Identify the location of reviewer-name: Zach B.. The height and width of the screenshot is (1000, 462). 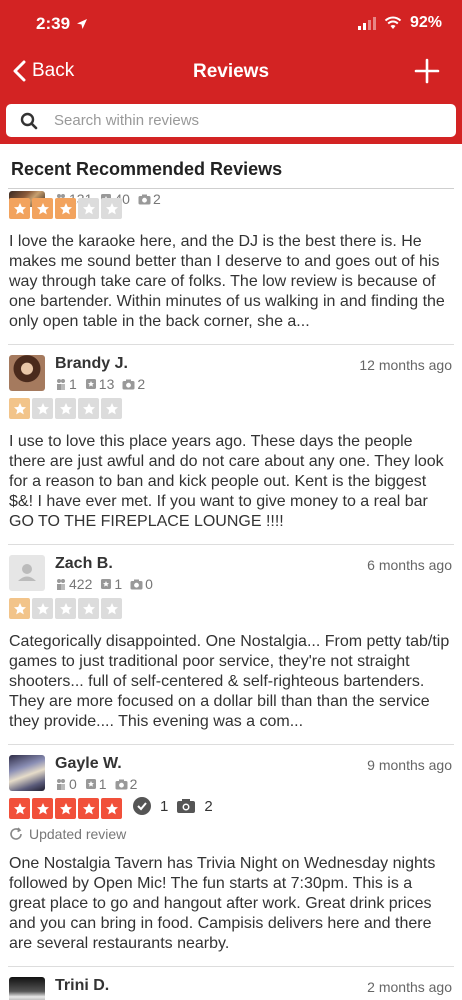
(104, 564).